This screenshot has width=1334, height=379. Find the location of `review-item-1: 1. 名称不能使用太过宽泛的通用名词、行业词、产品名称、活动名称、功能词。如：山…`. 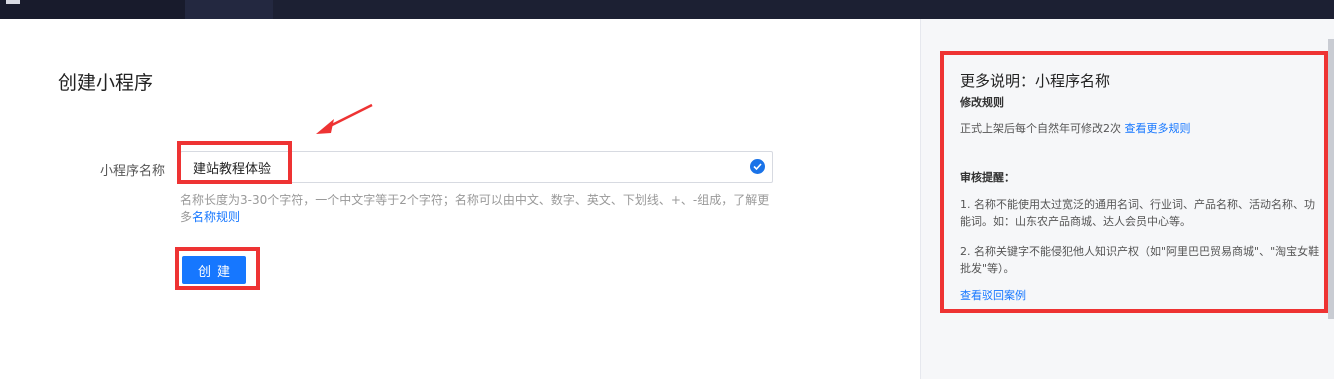

review-item-1: 1. 名称不能使用太过宽泛的通用名词、行业词、产品名称、活动名称、功能词。如：山… is located at coordinates (1137, 213).